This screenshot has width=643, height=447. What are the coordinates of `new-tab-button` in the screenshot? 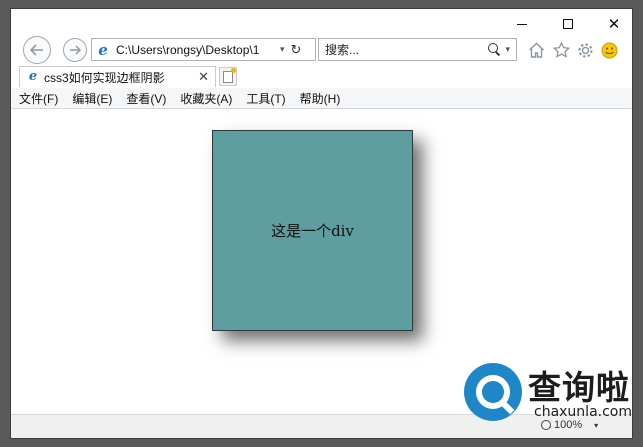 It's located at (228, 76).